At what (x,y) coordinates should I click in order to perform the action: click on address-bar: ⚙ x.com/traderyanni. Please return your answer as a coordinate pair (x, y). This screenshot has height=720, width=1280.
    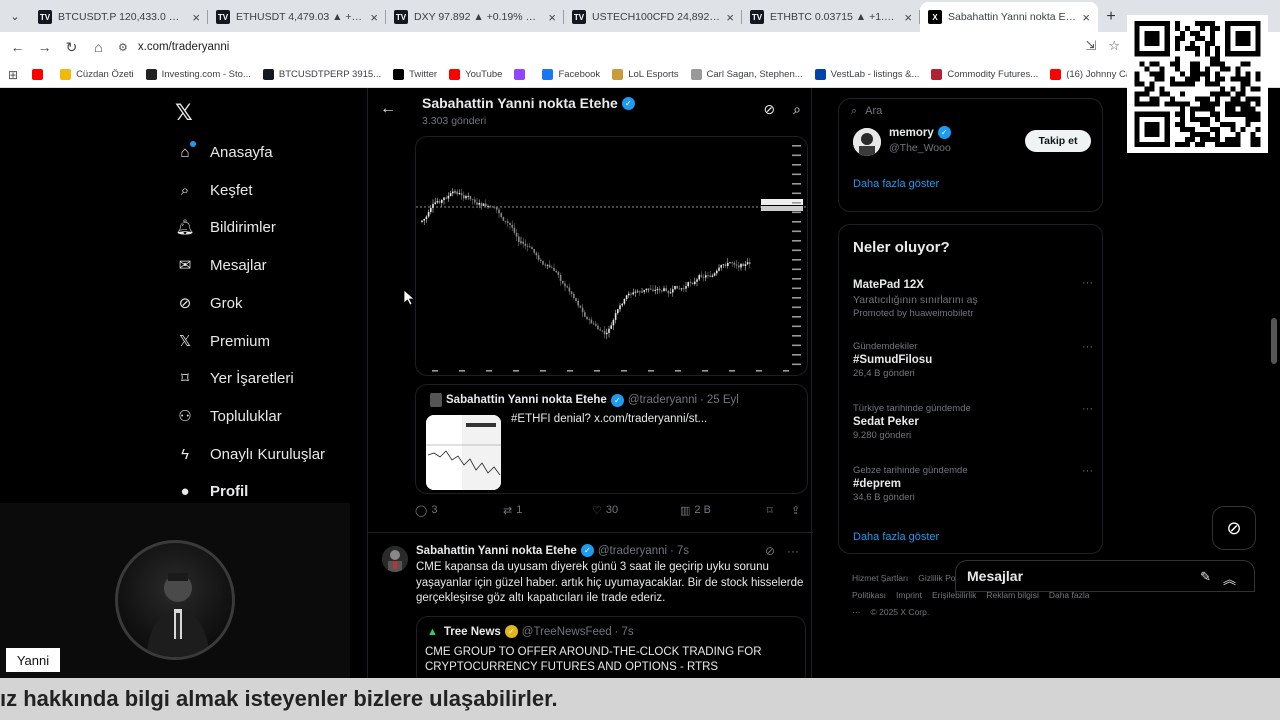
    Looking at the image, I should click on (618, 47).